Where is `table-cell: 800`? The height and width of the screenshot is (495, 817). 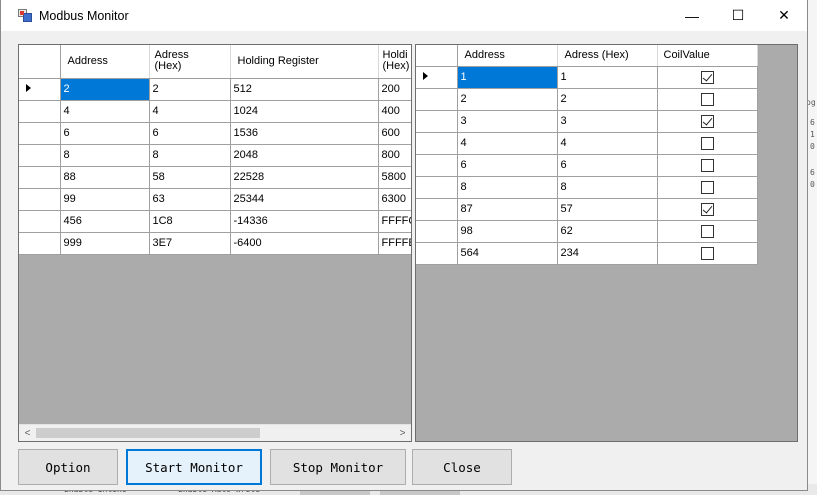
table-cell: 800 is located at coordinates (394, 155).